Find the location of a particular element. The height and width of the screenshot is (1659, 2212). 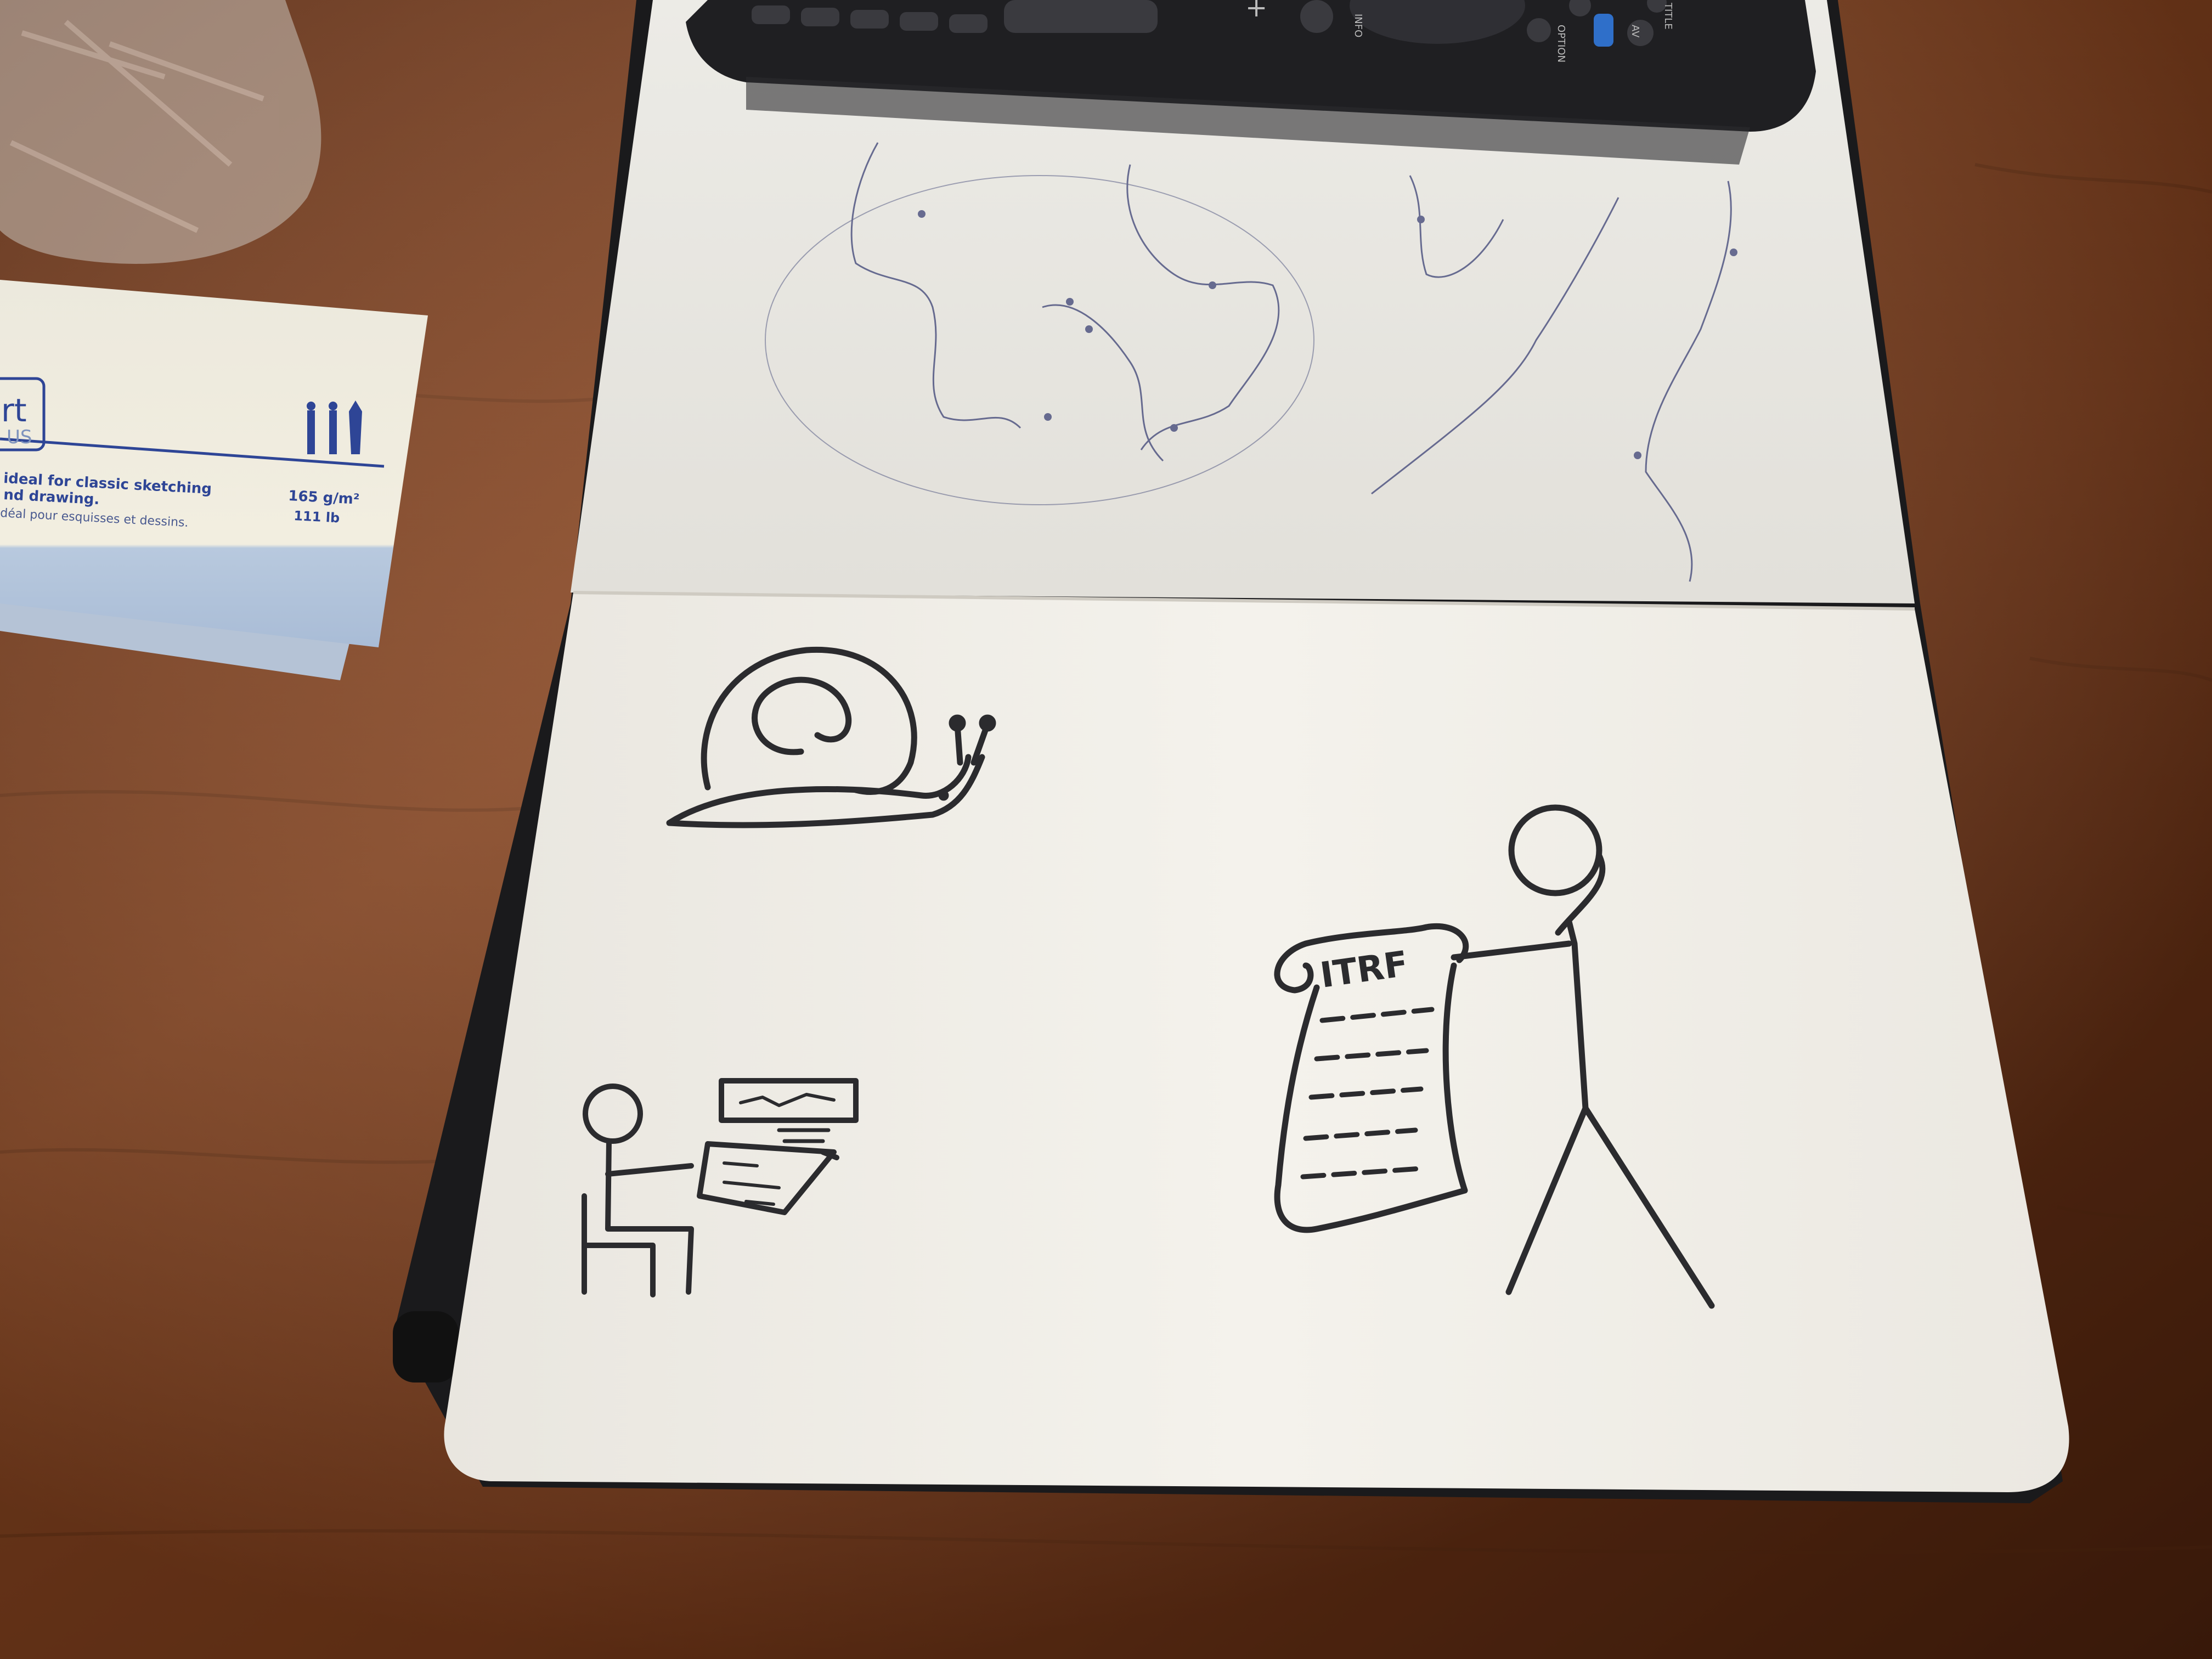

remote-blue-button is located at coordinates (1603, 30).